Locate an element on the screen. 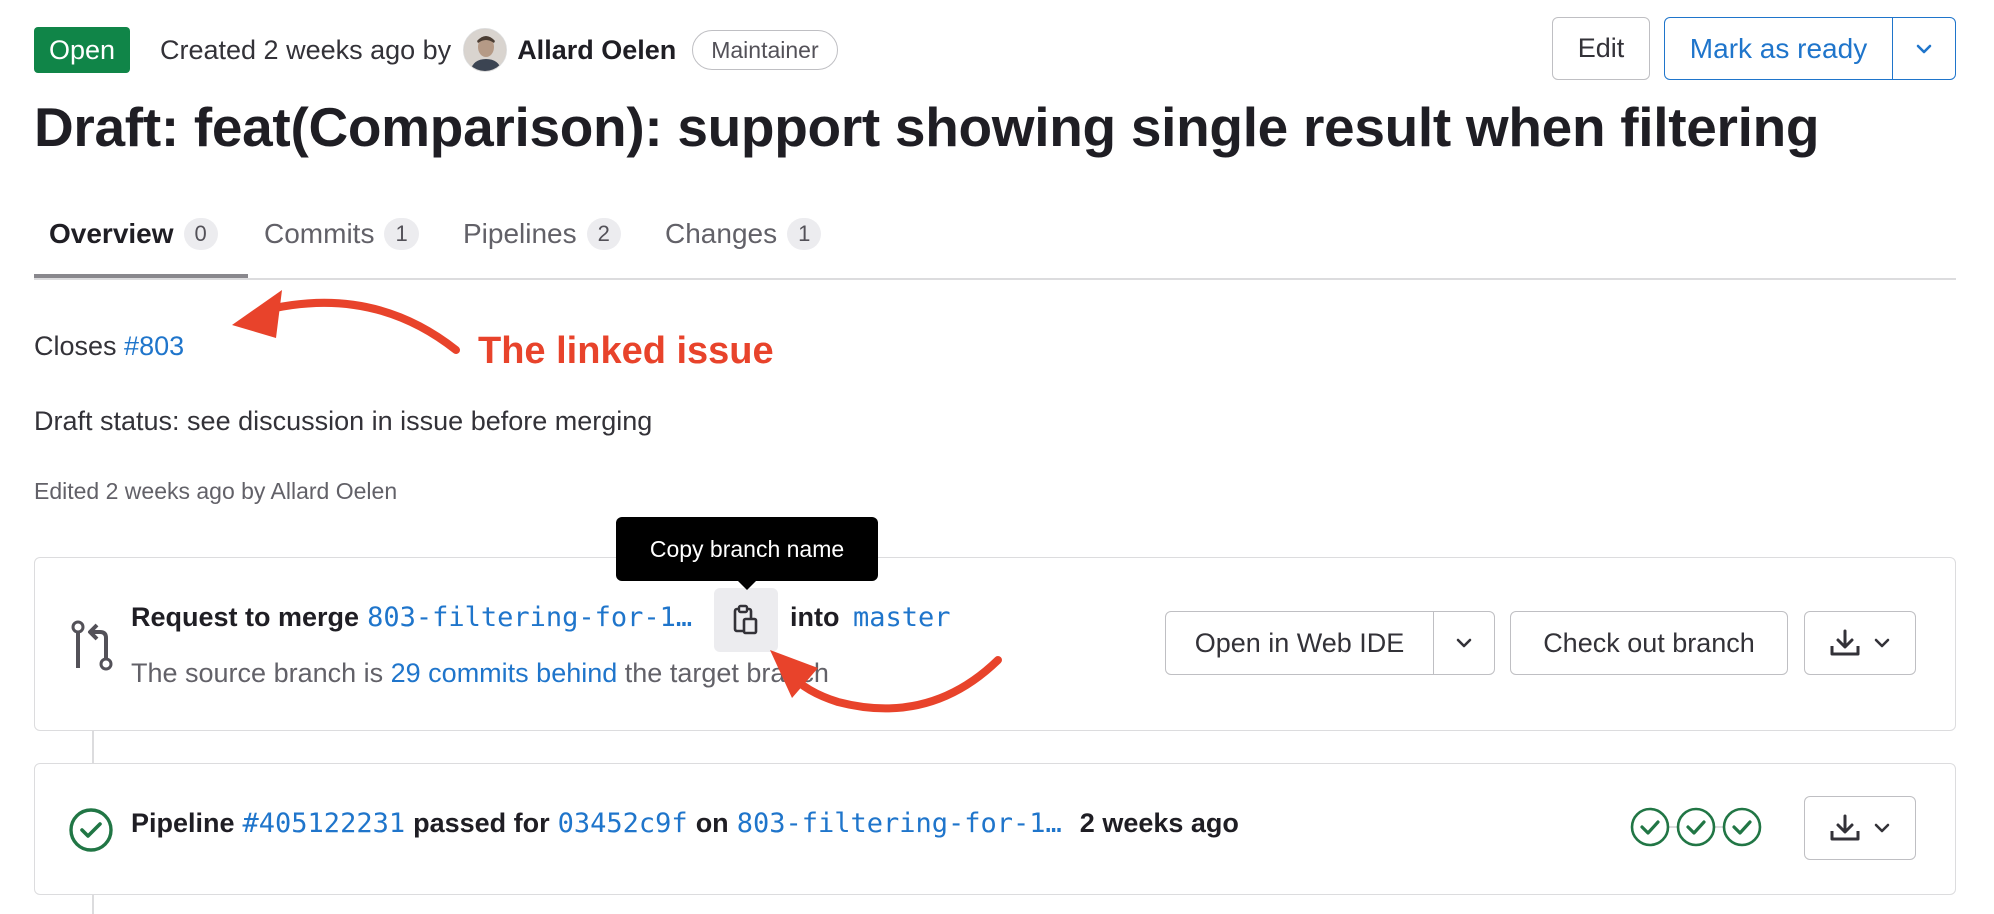  into-target-line: into master is located at coordinates (870, 617).